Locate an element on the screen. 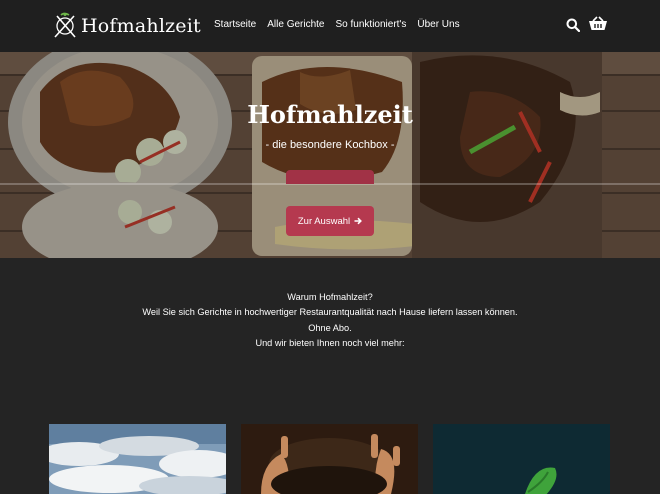 The image size is (660, 494). brand-logo: Hofmahlzeit is located at coordinates (126, 26).